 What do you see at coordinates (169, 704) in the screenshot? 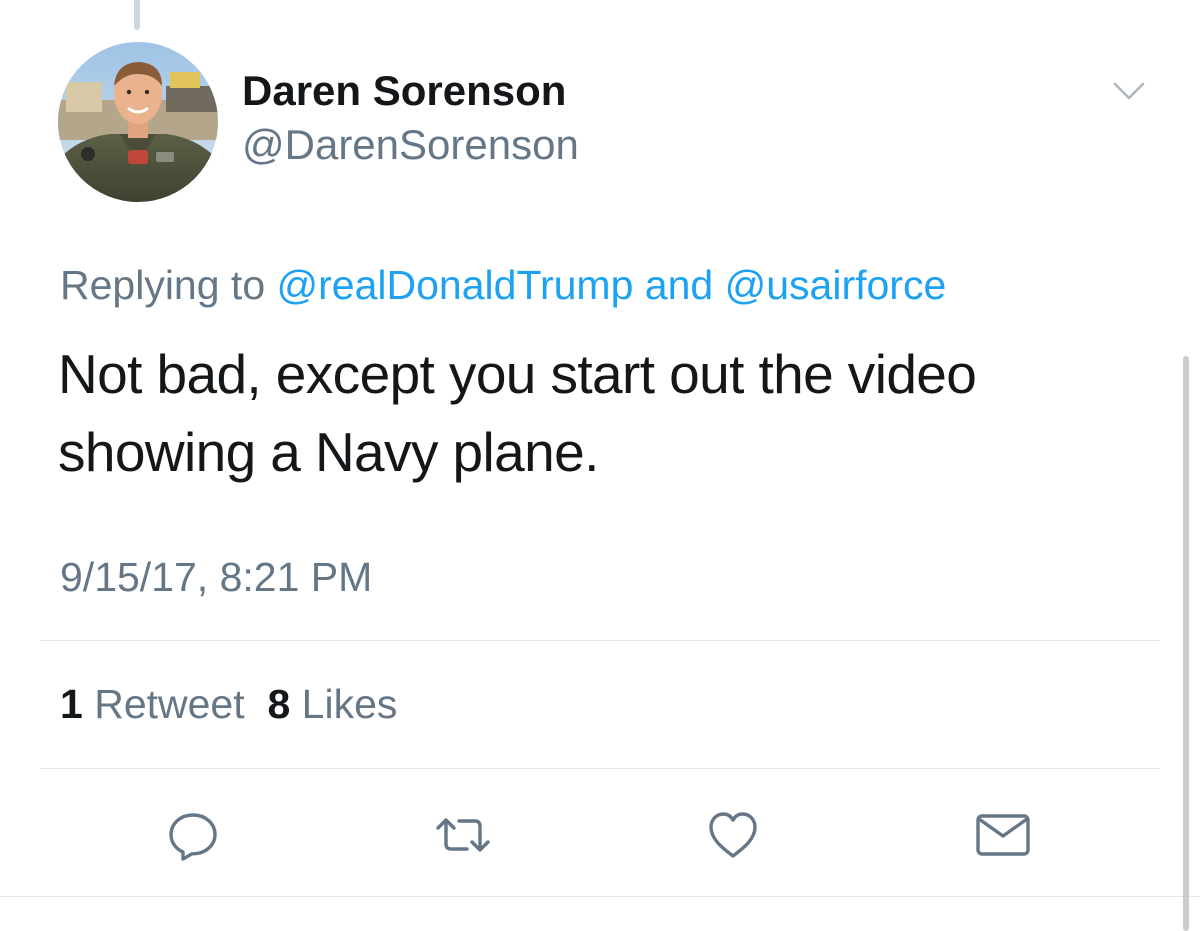
I see `retweet-label: Retweet` at bounding box center [169, 704].